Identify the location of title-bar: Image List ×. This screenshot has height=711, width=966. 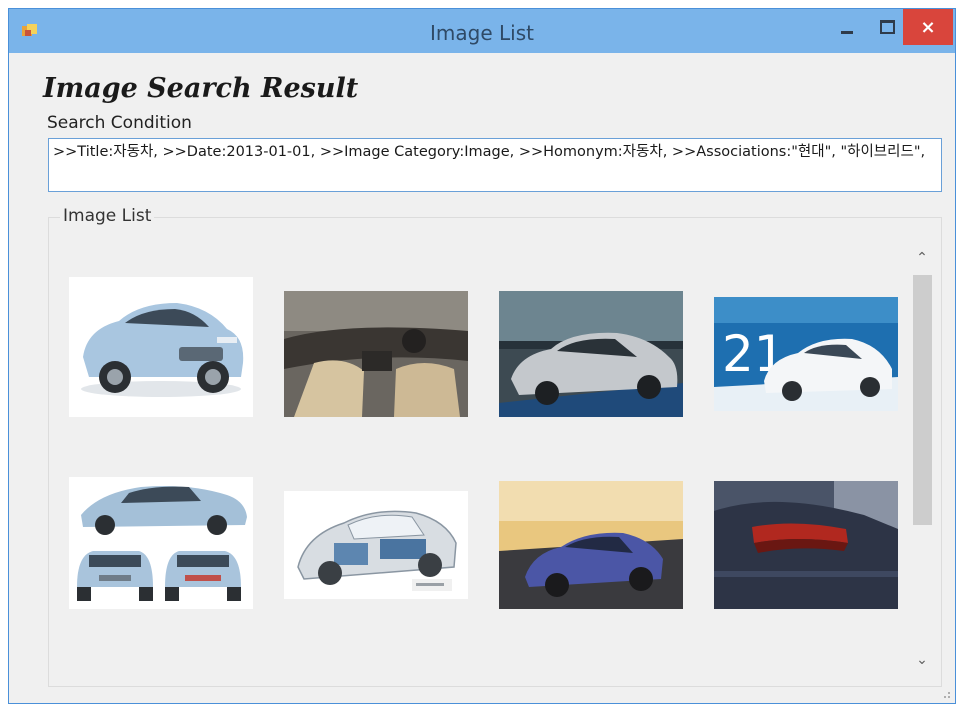
(482, 31).